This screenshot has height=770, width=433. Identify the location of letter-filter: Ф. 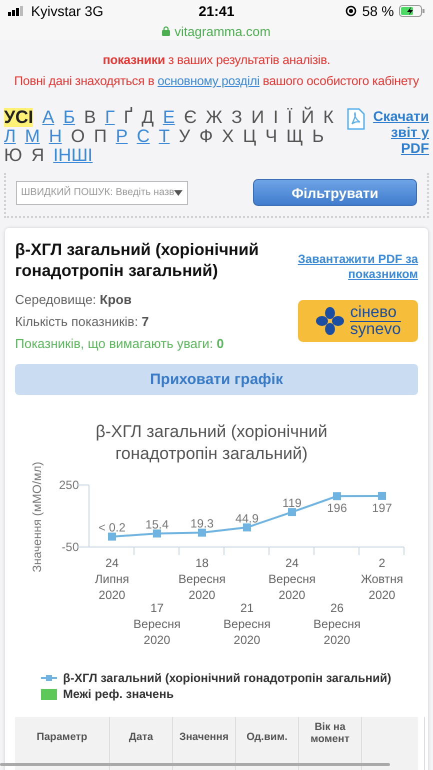
(206, 136).